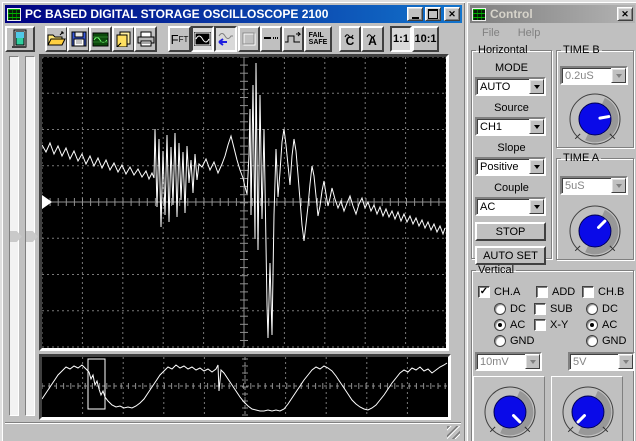  I want to click on dotted-line-style-button, so click(271, 39).